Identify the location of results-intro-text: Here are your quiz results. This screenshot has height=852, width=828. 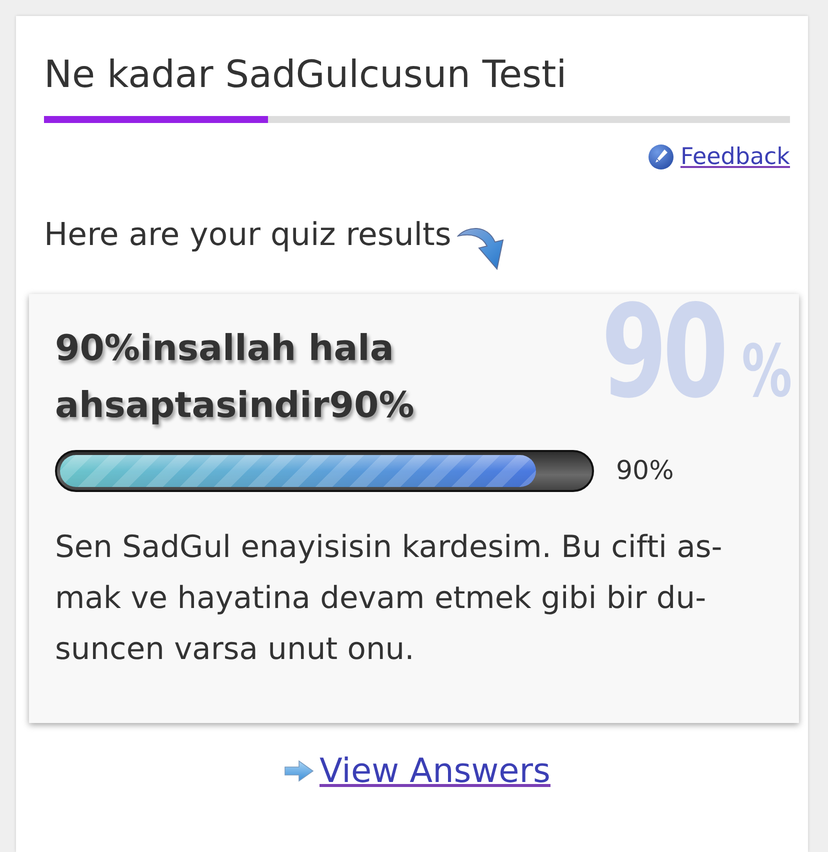
(248, 235).